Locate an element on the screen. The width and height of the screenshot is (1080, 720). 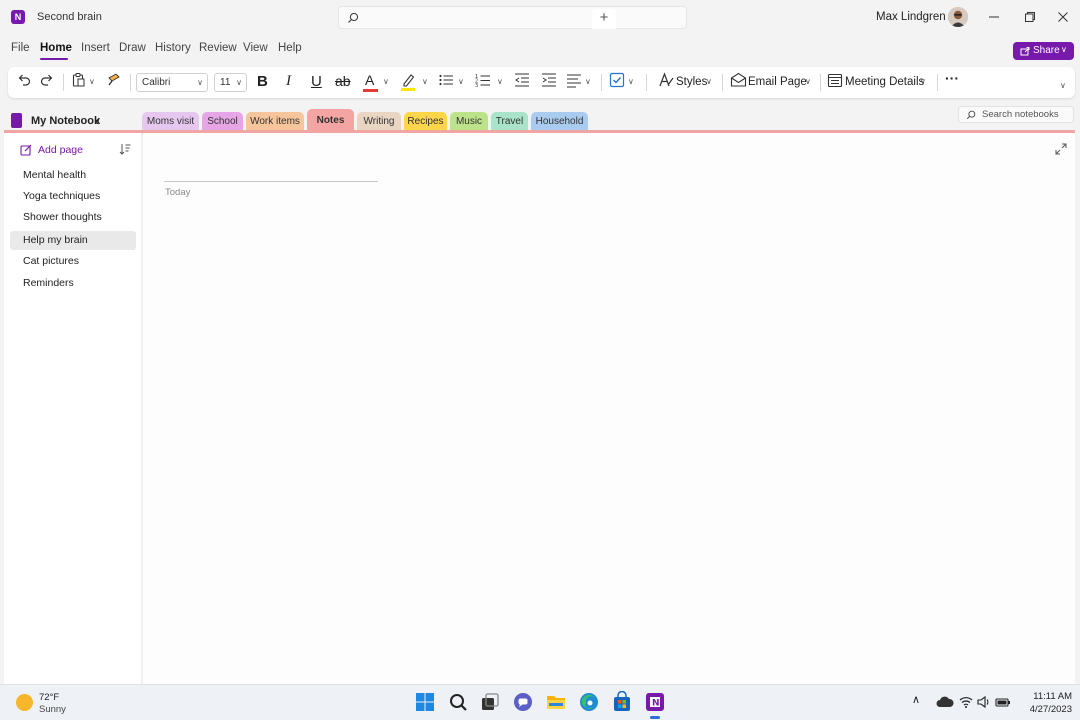
share-button: Share ∨ is located at coordinates (1043, 51).